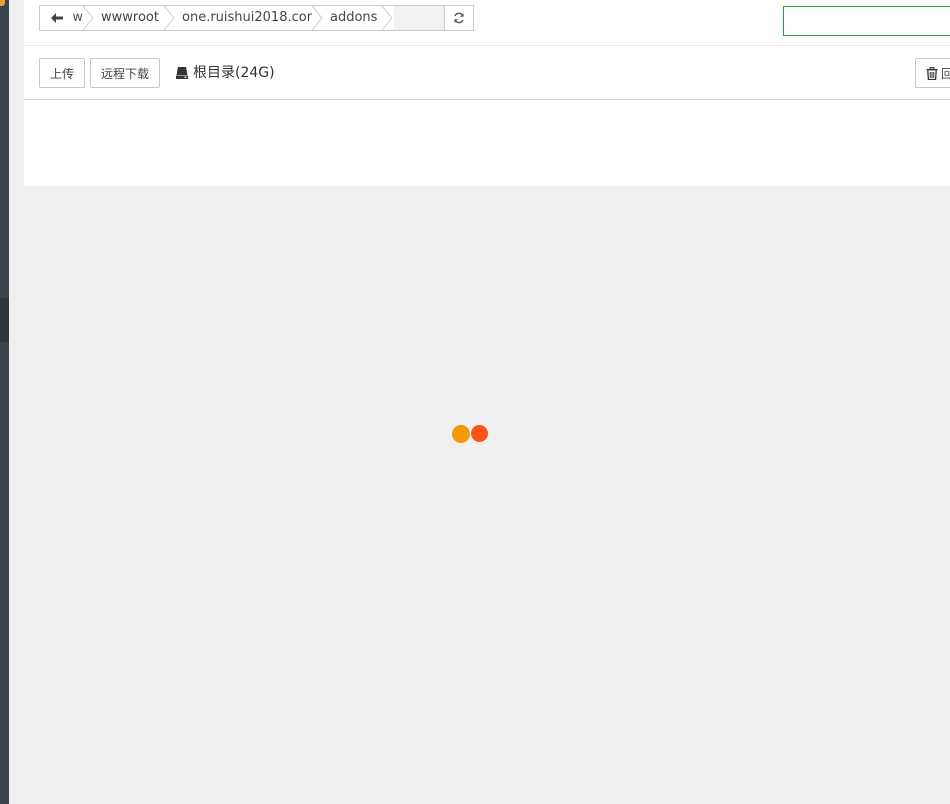  I want to click on trash-icon, so click(932, 73).